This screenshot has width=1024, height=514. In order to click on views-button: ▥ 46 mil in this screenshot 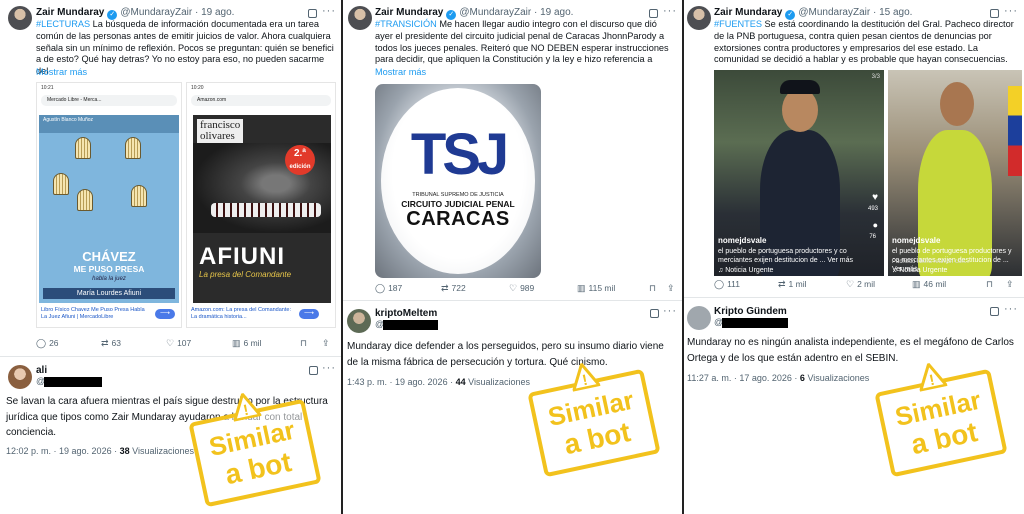, I will do `click(929, 284)`.